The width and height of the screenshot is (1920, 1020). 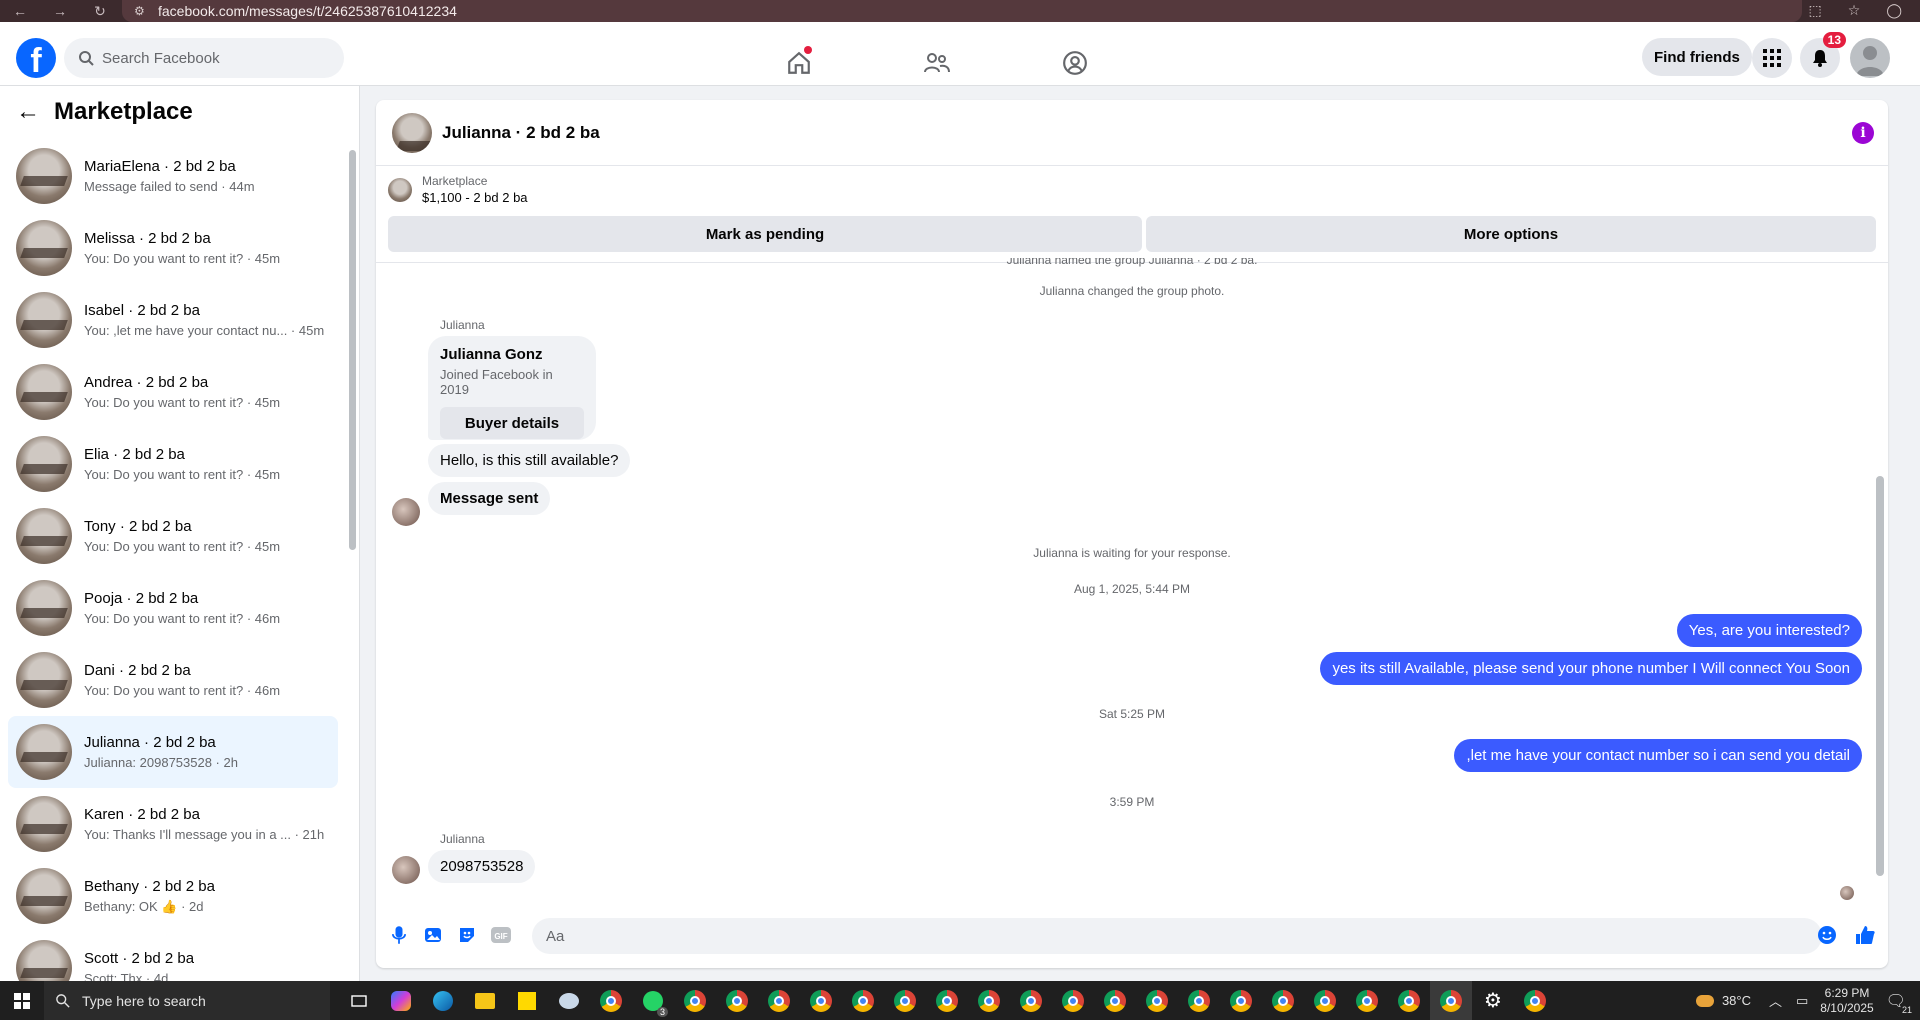 What do you see at coordinates (1493, 1000) in the screenshot?
I see `settings-icon: ⚙` at bounding box center [1493, 1000].